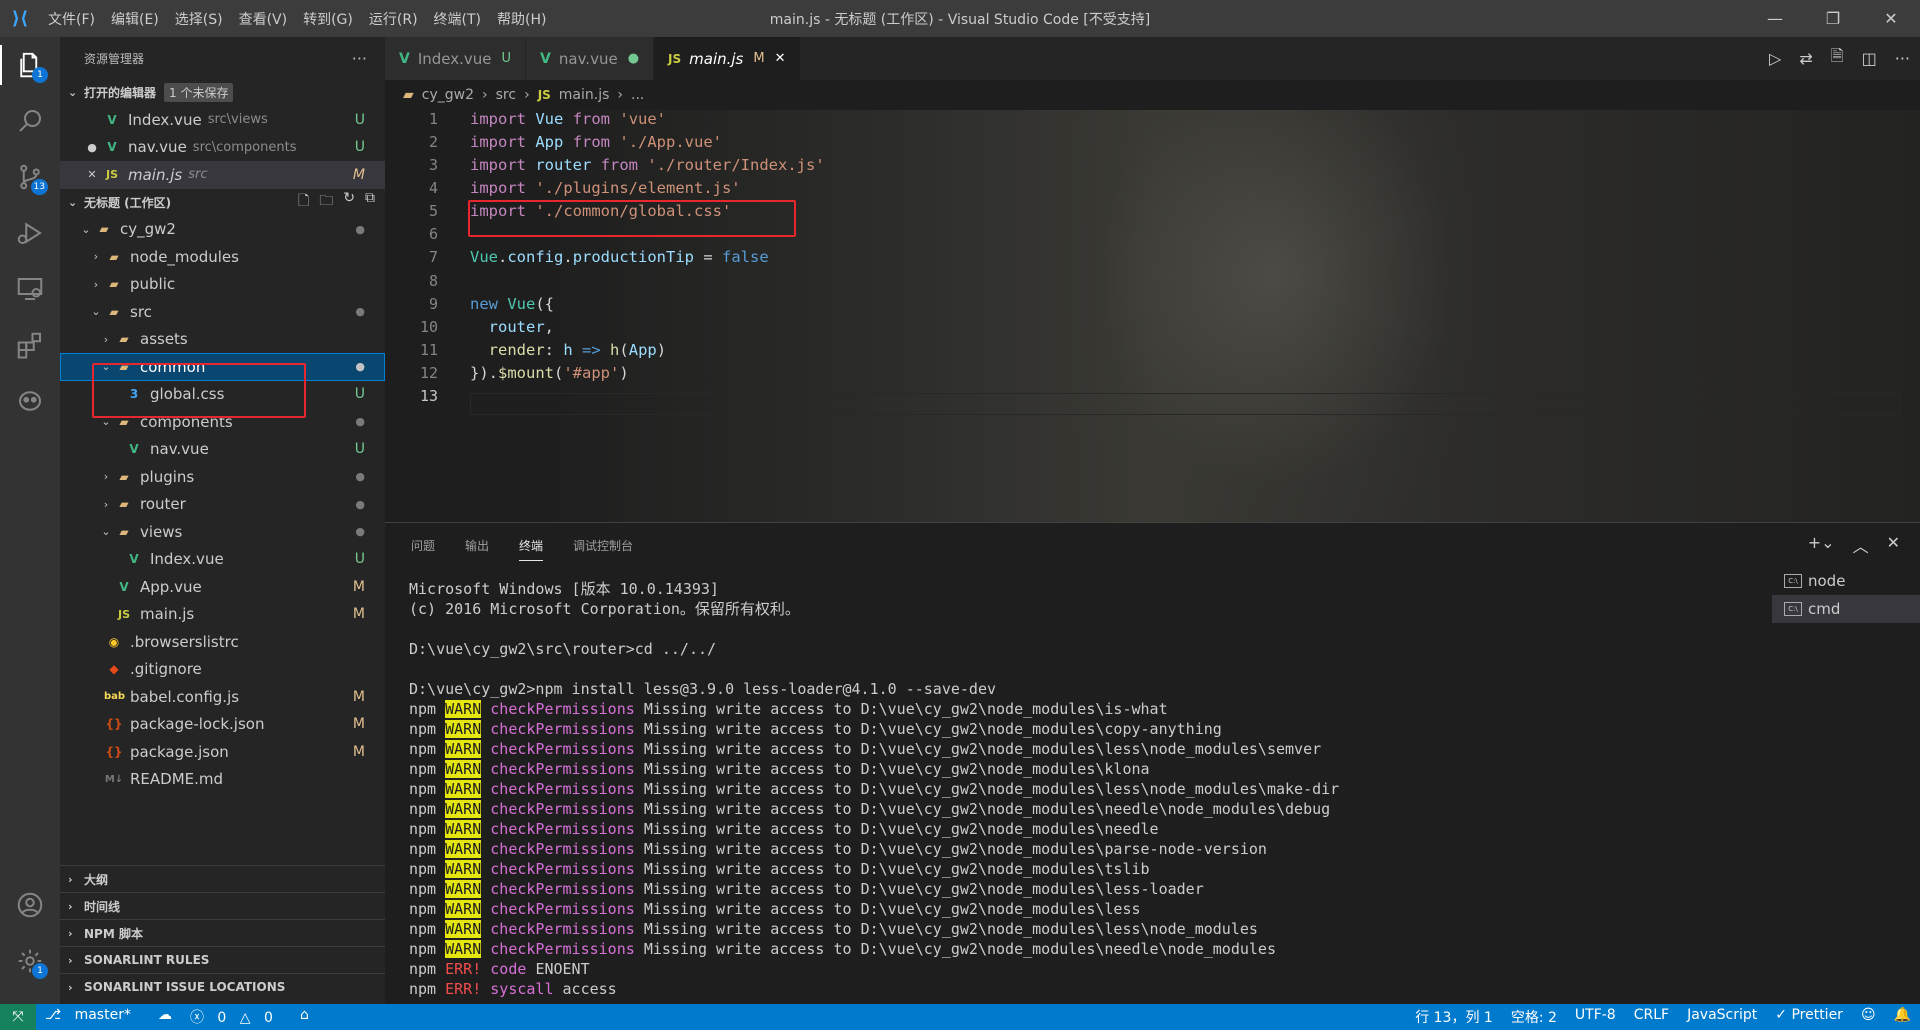 The image size is (1920, 1030). I want to click on close-icon: ✕, so click(92, 174).